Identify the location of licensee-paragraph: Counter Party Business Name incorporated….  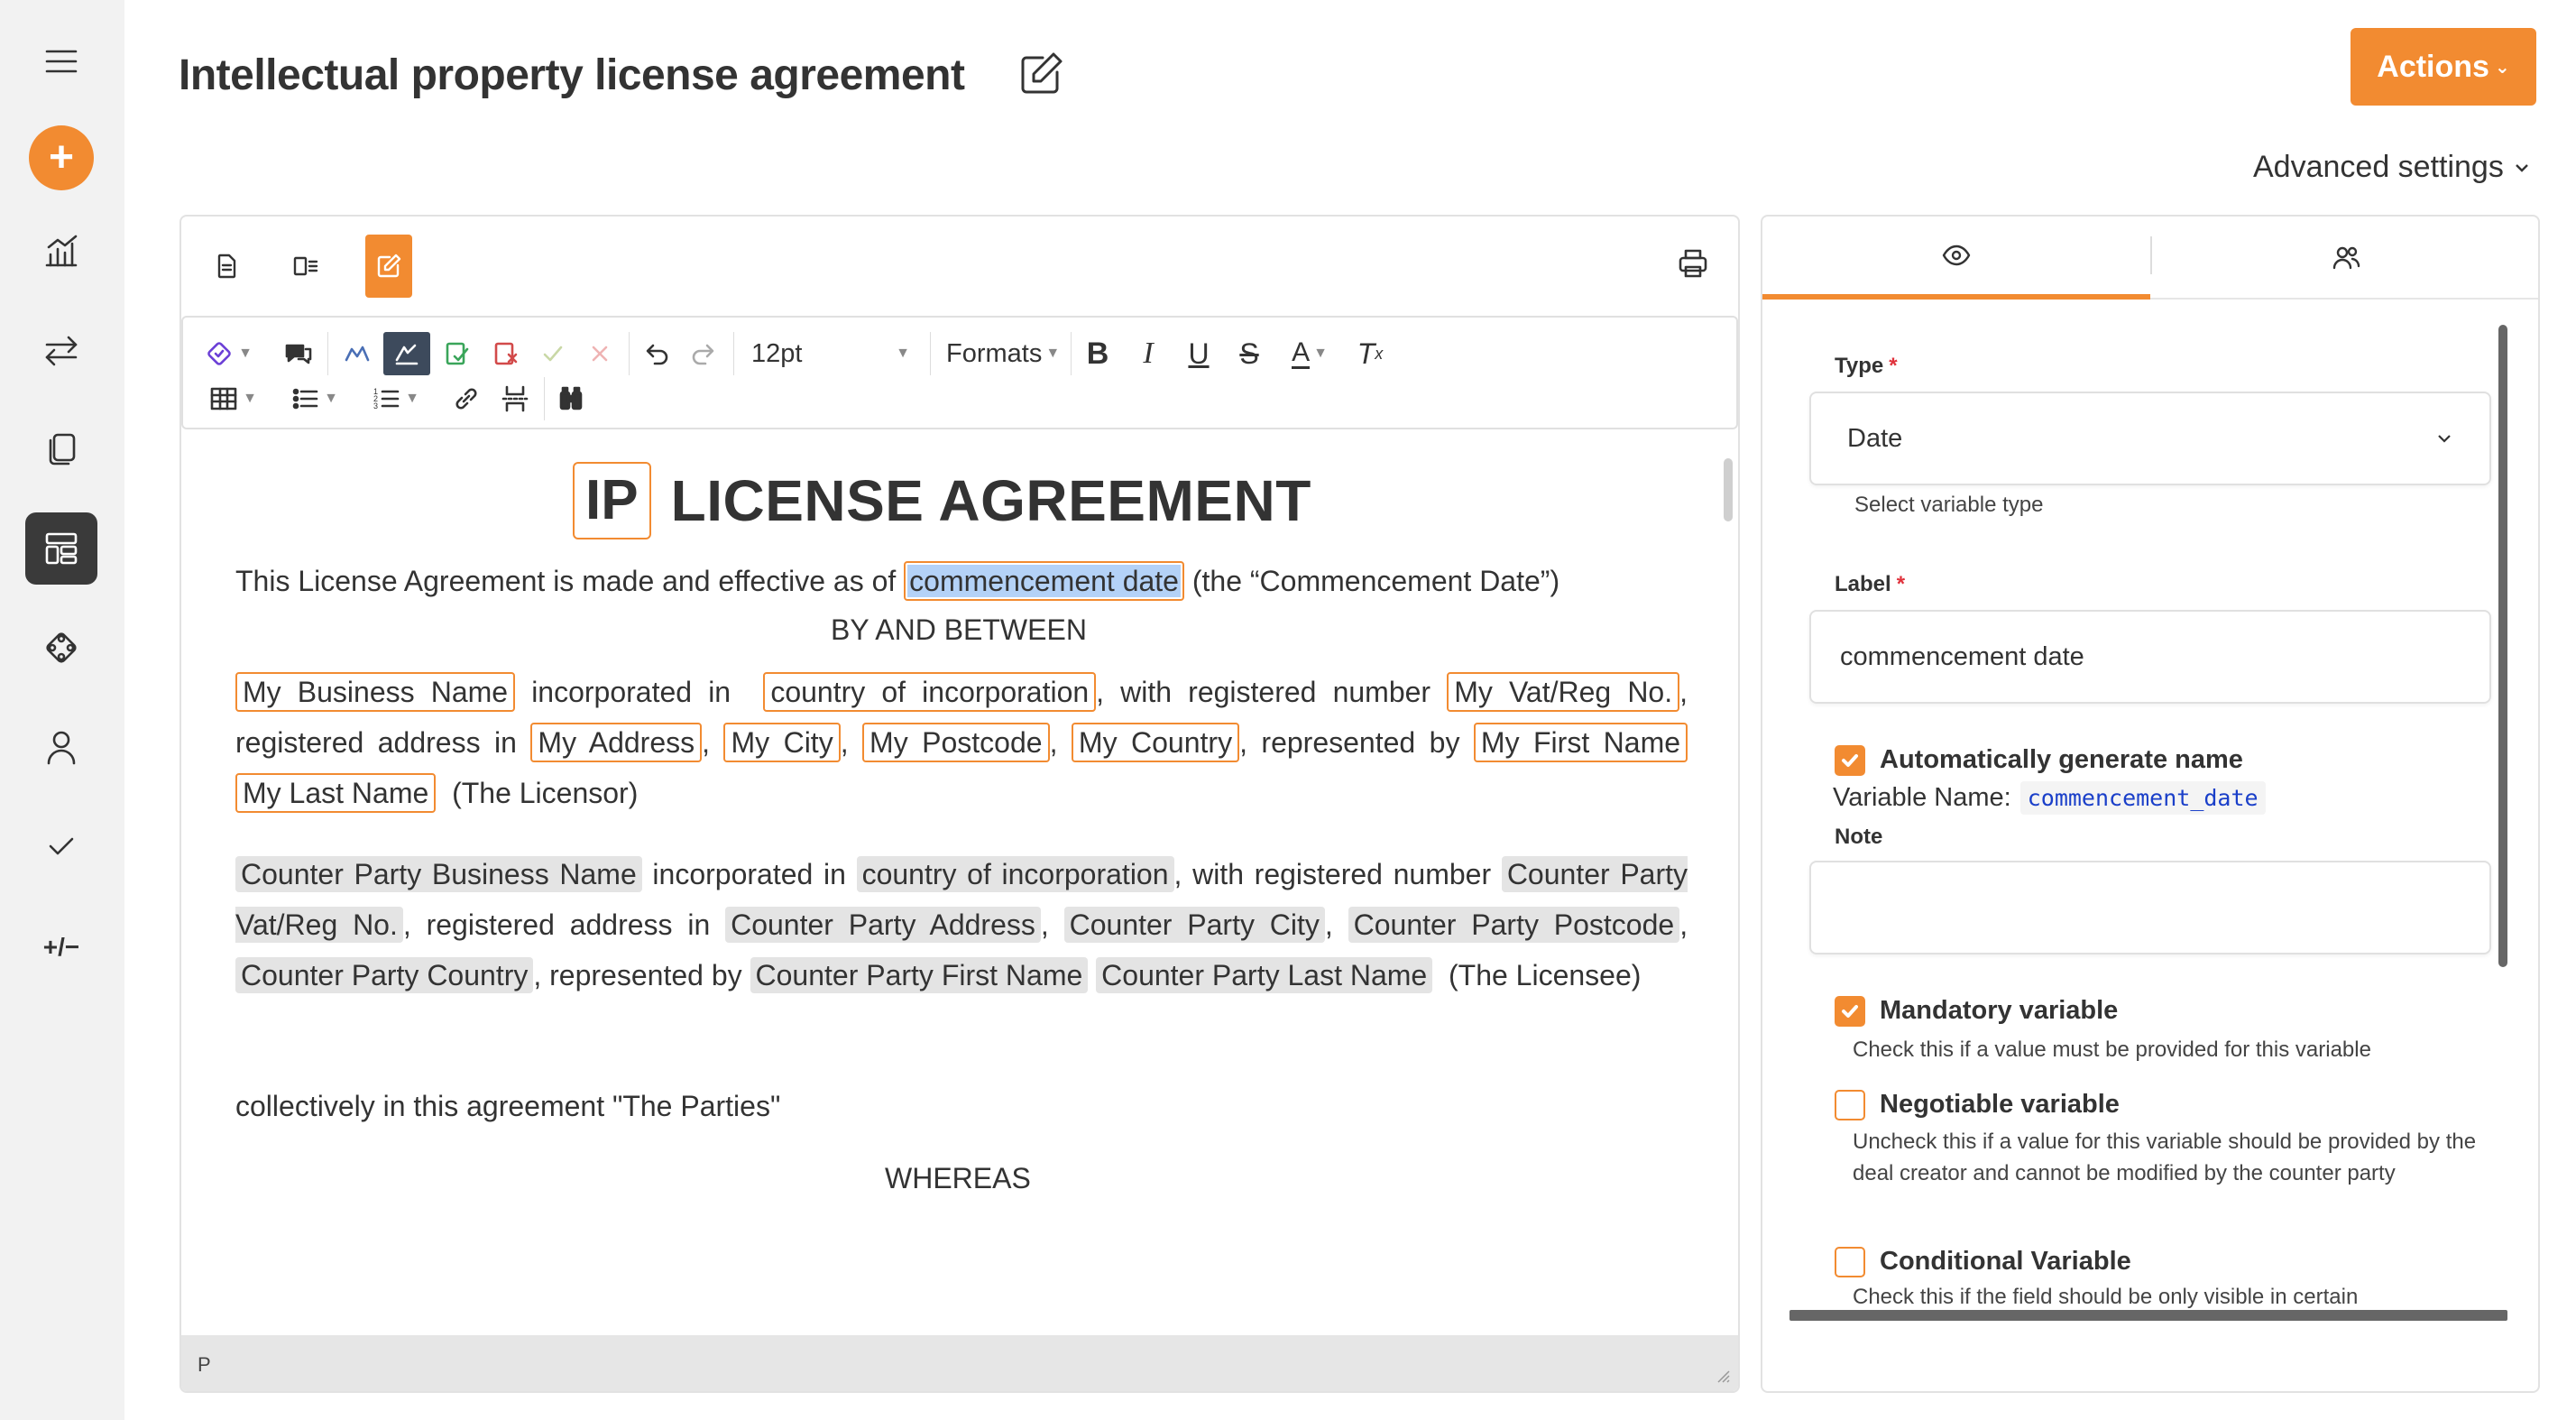
(962, 924).